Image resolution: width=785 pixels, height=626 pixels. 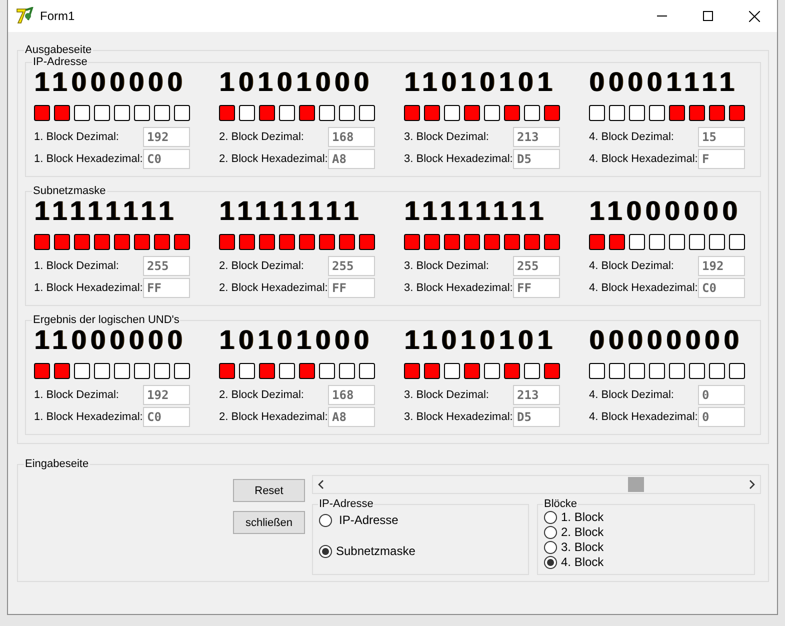 What do you see at coordinates (721, 417) in the screenshot?
I see `hex-field: 0` at bounding box center [721, 417].